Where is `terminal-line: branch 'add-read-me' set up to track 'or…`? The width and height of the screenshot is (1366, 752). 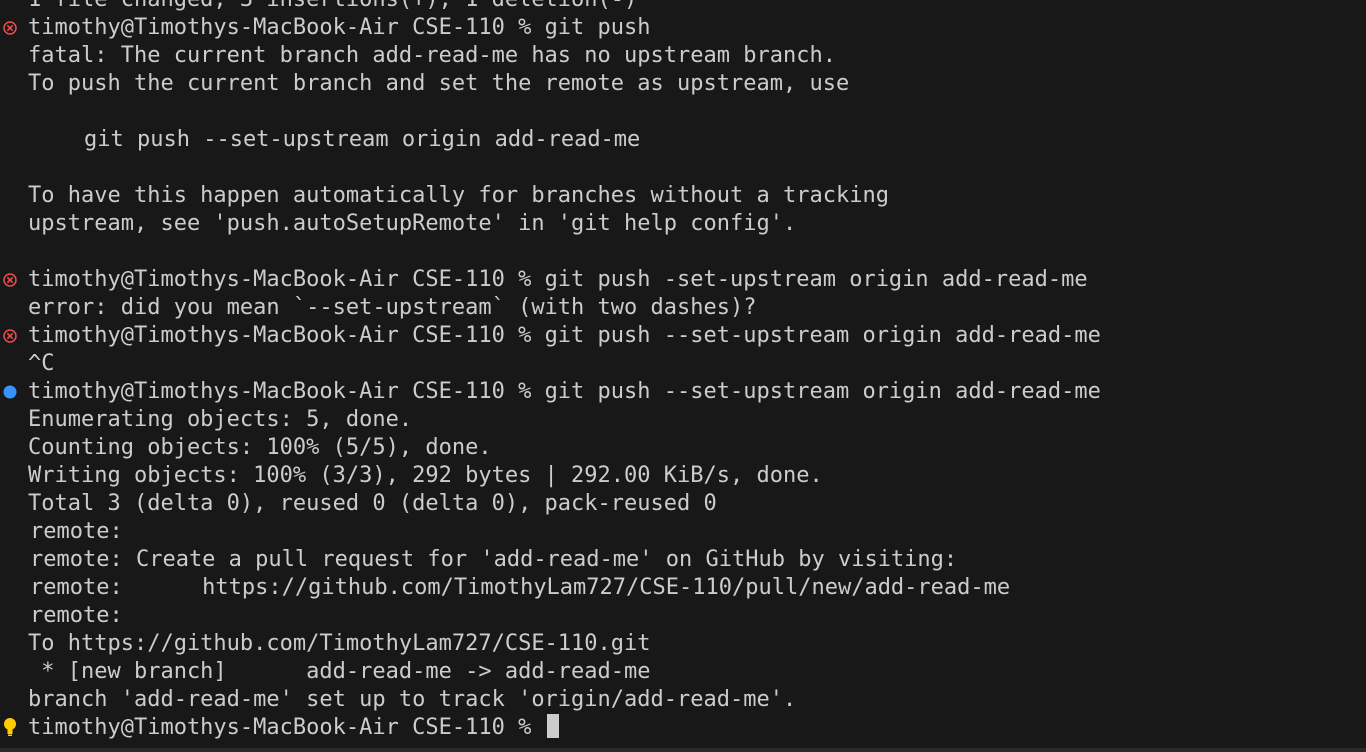 terminal-line: branch 'add-read-me' set up to track 'or… is located at coordinates (398, 700).